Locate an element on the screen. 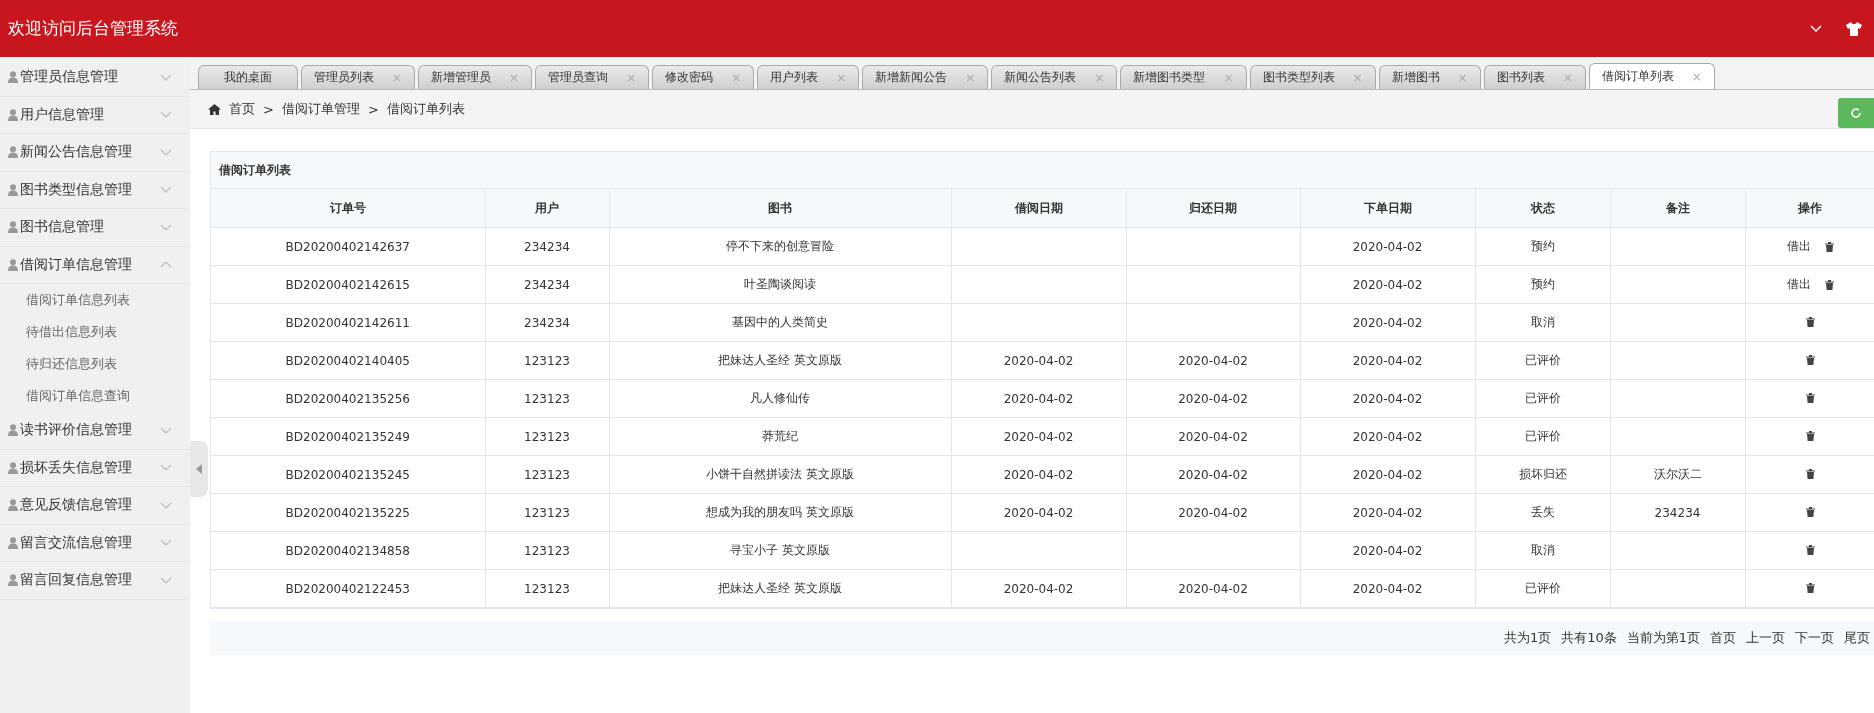  collapse-handle is located at coordinates (199, 469).